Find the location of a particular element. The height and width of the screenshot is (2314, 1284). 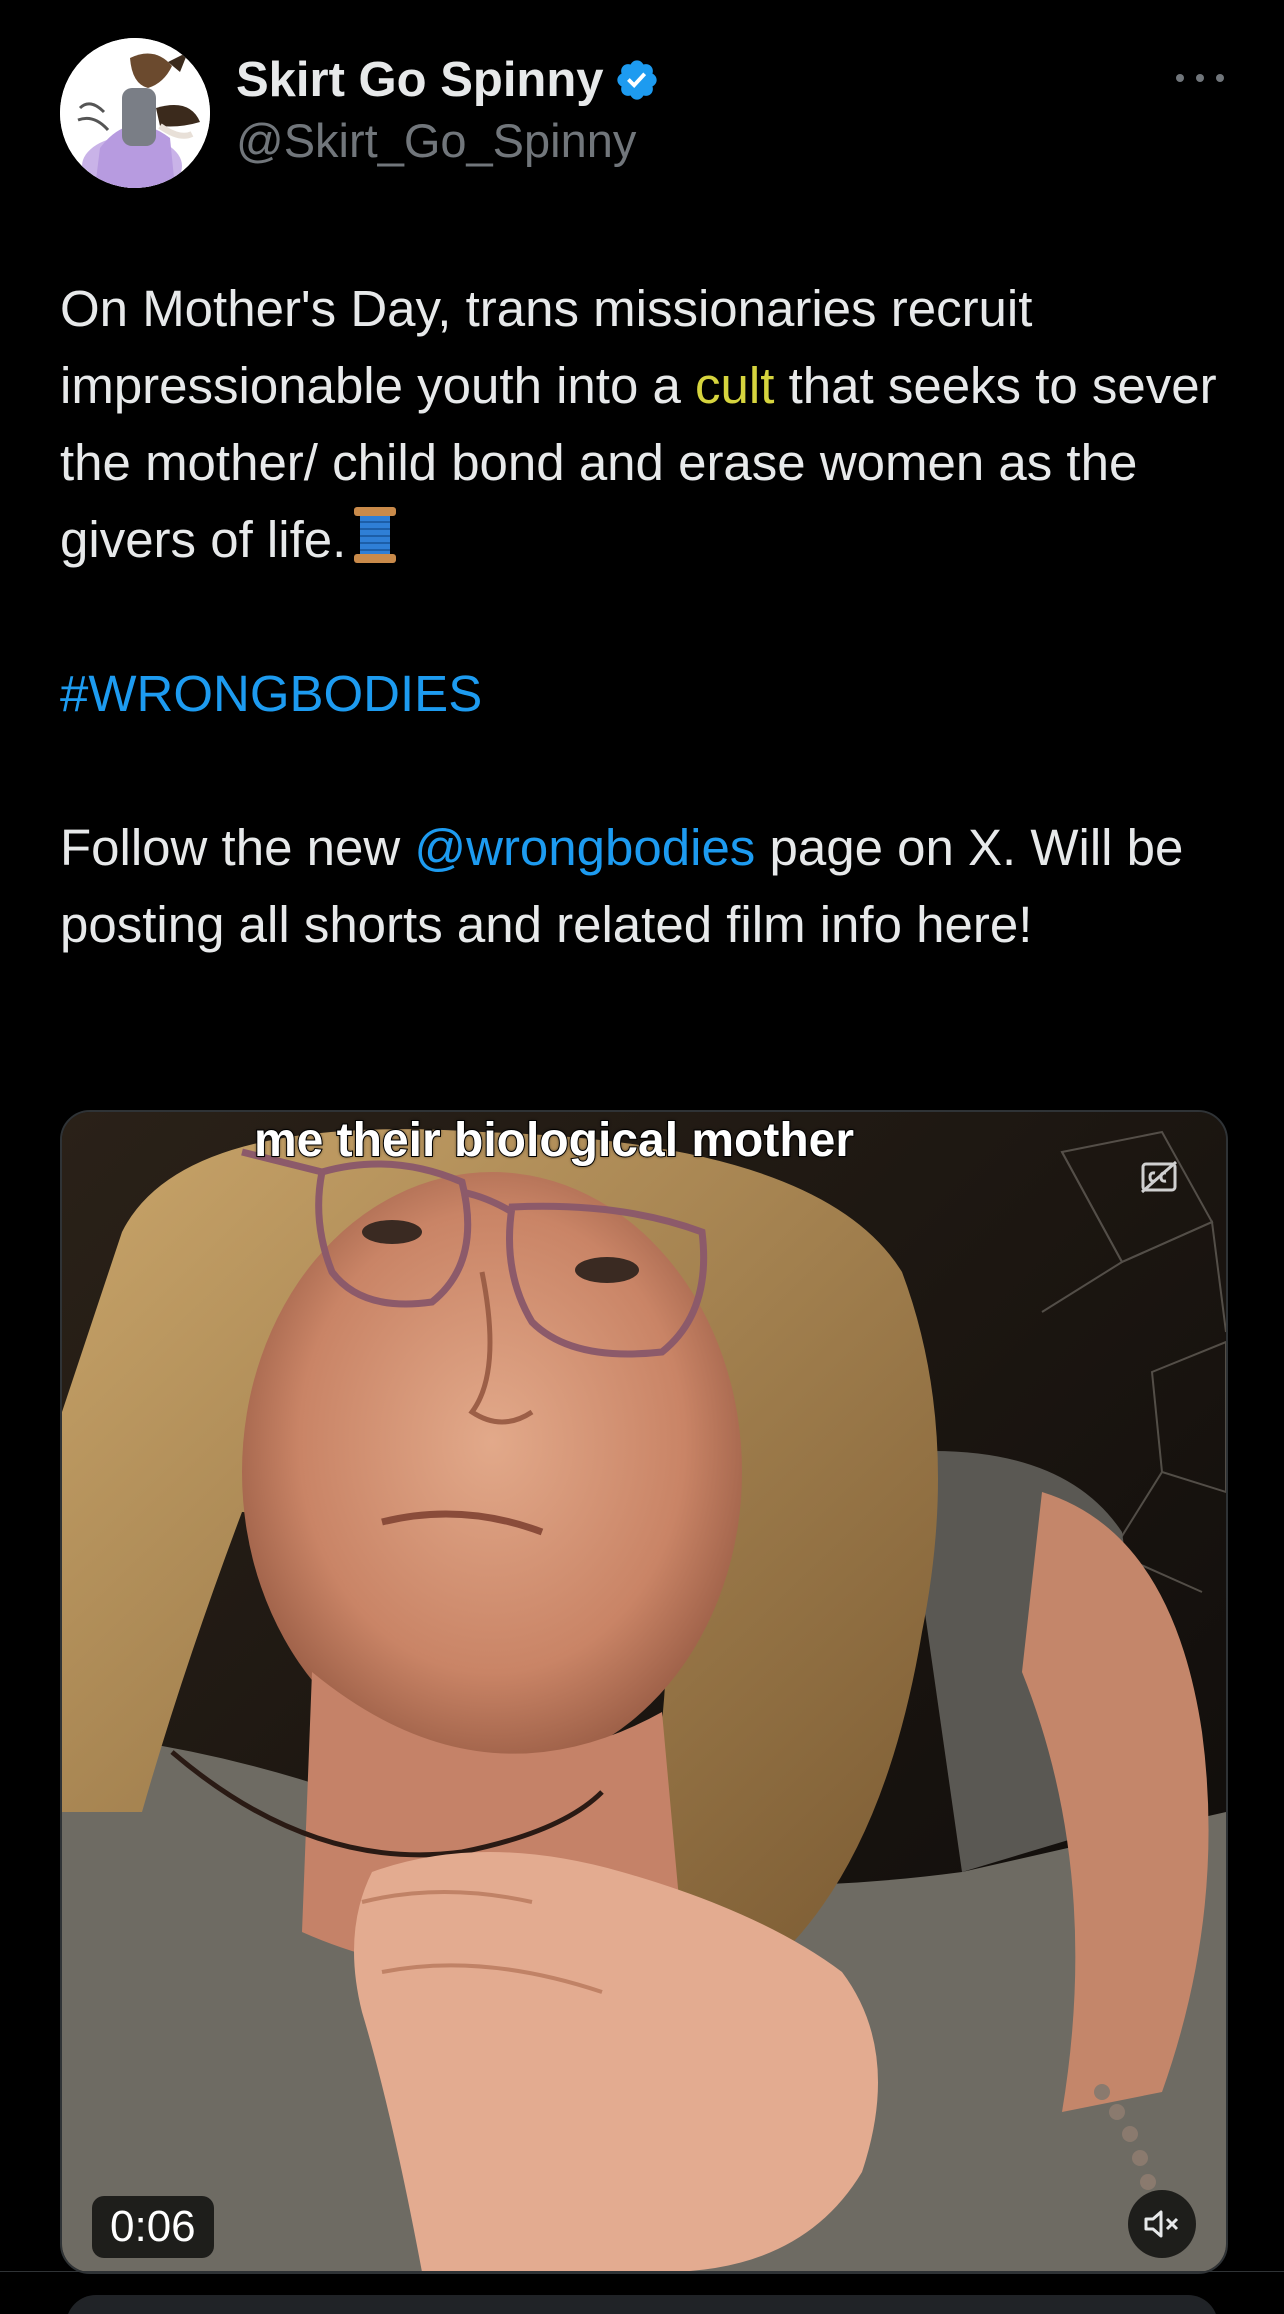

avatar is located at coordinates (135, 113).